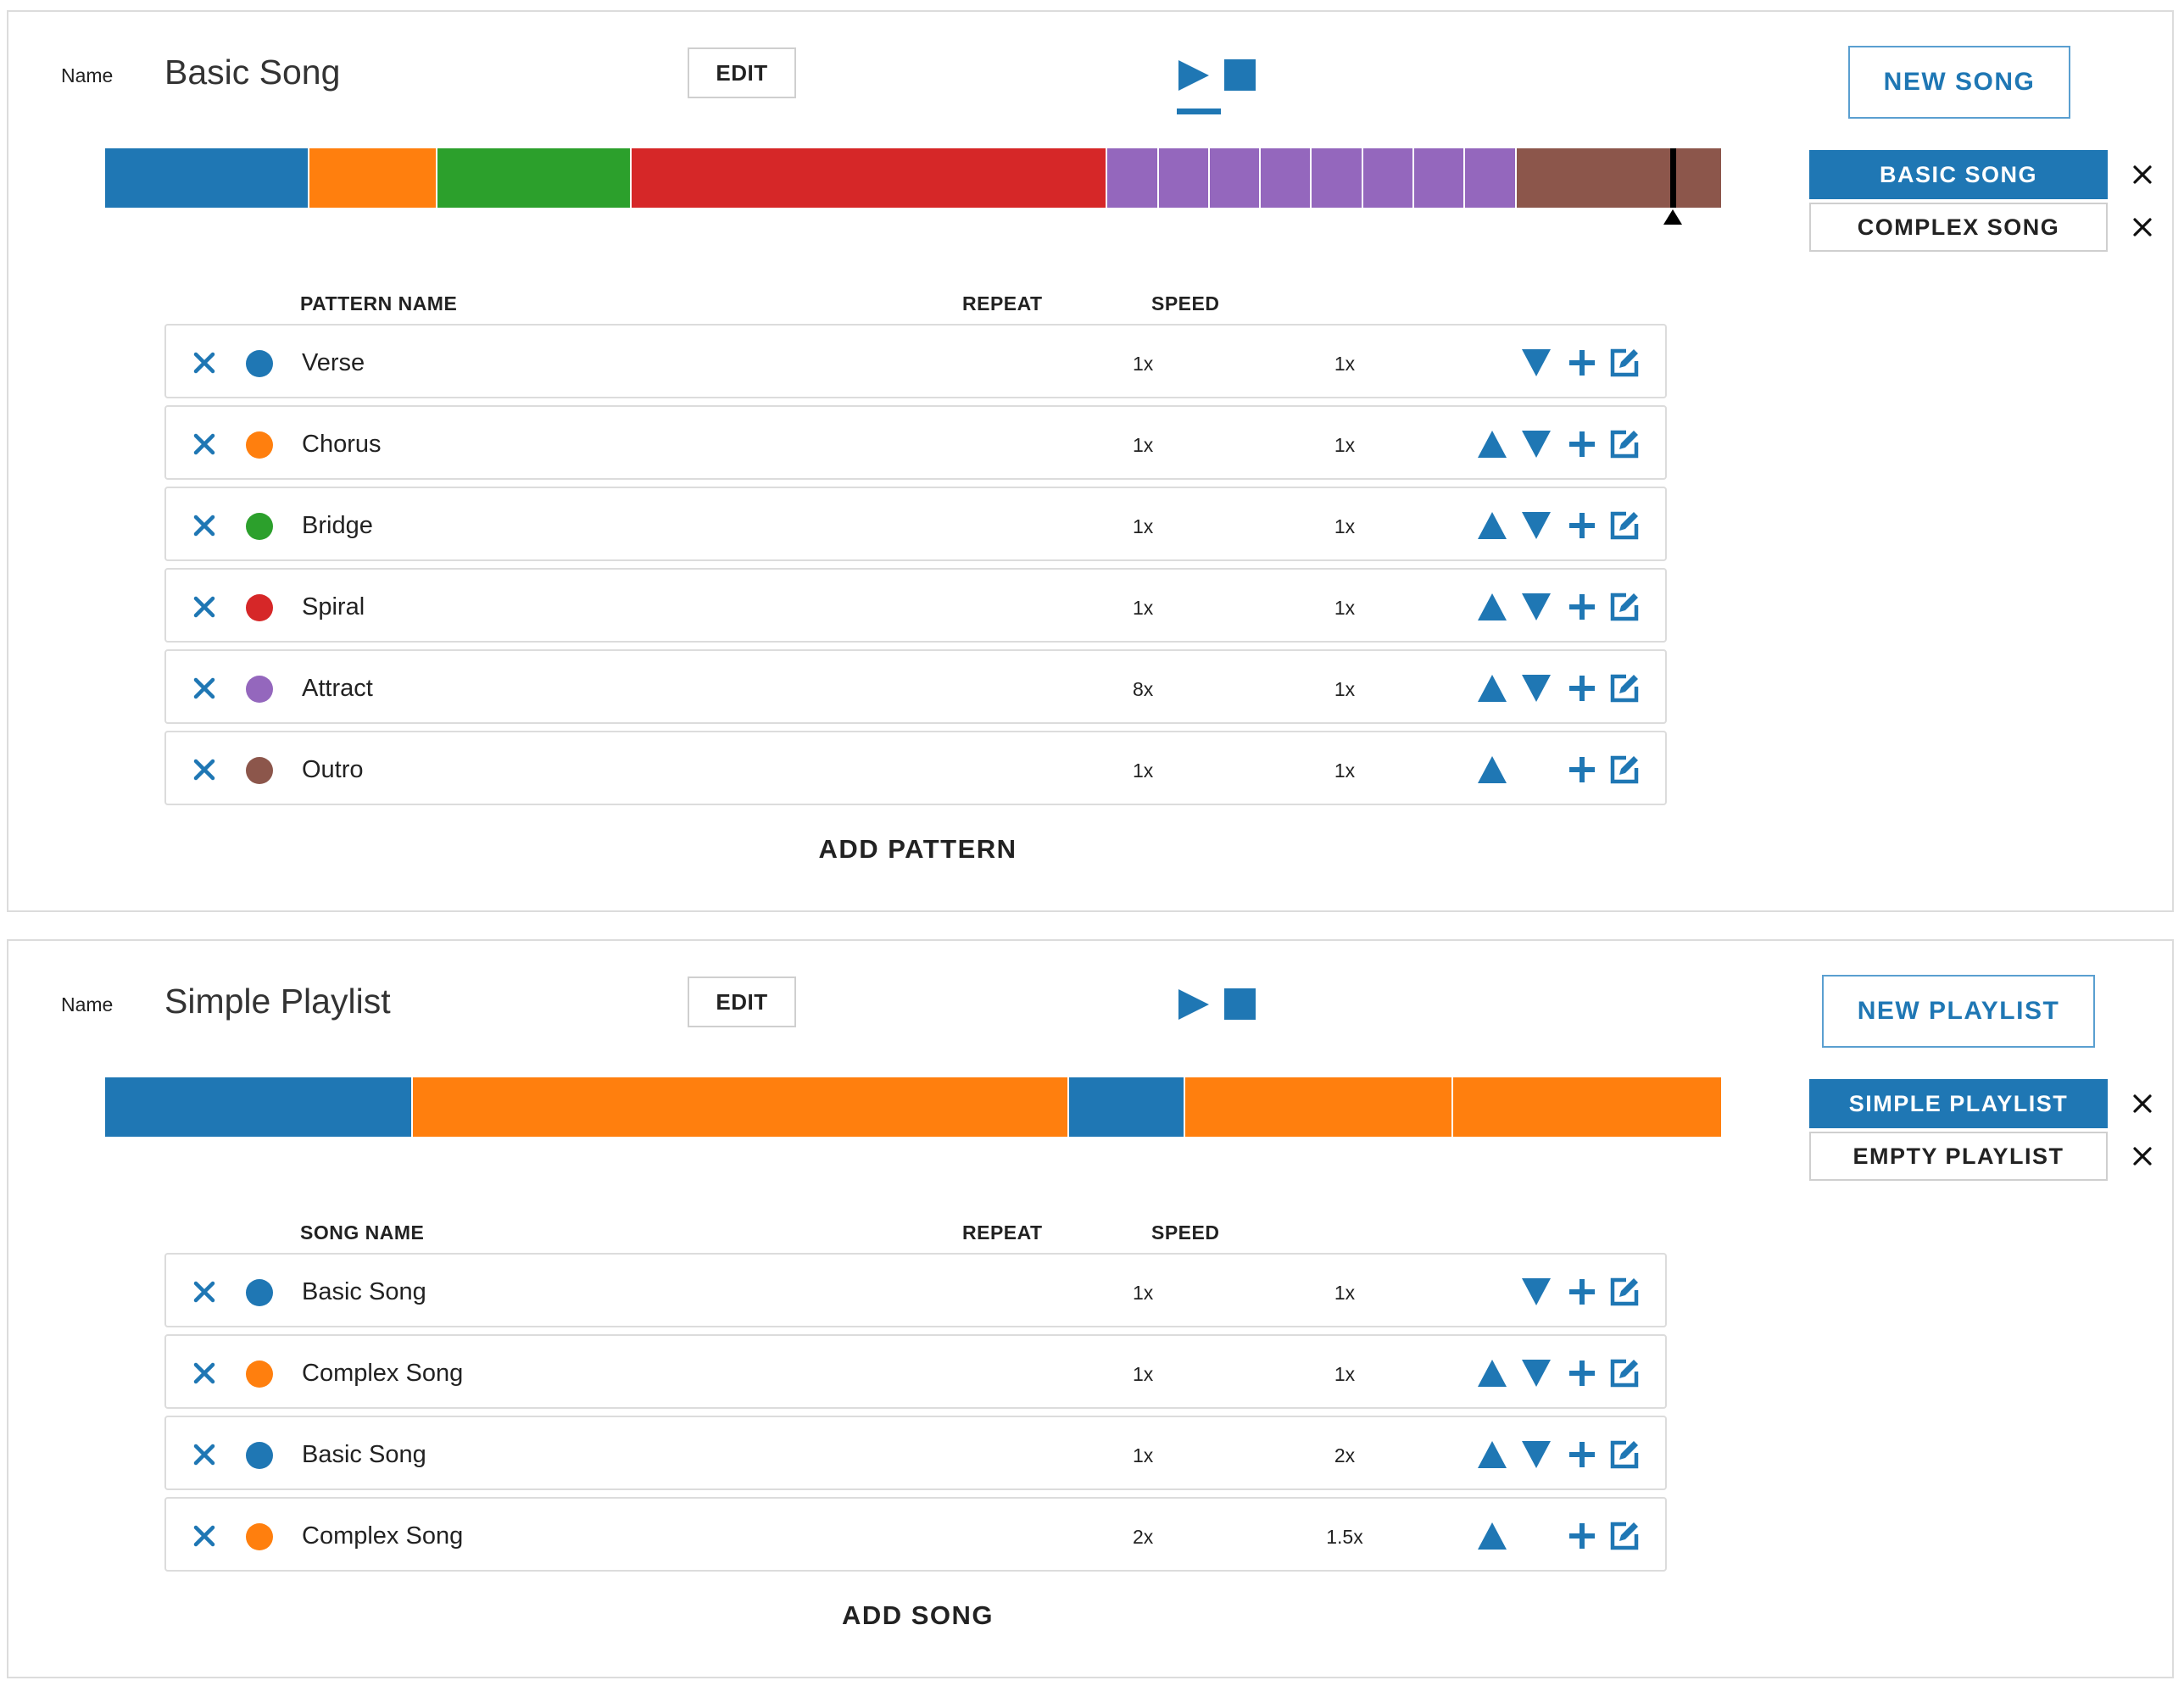  Describe the element at coordinates (1958, 227) in the screenshot. I see `list-item: COMPLEX SONG` at that location.